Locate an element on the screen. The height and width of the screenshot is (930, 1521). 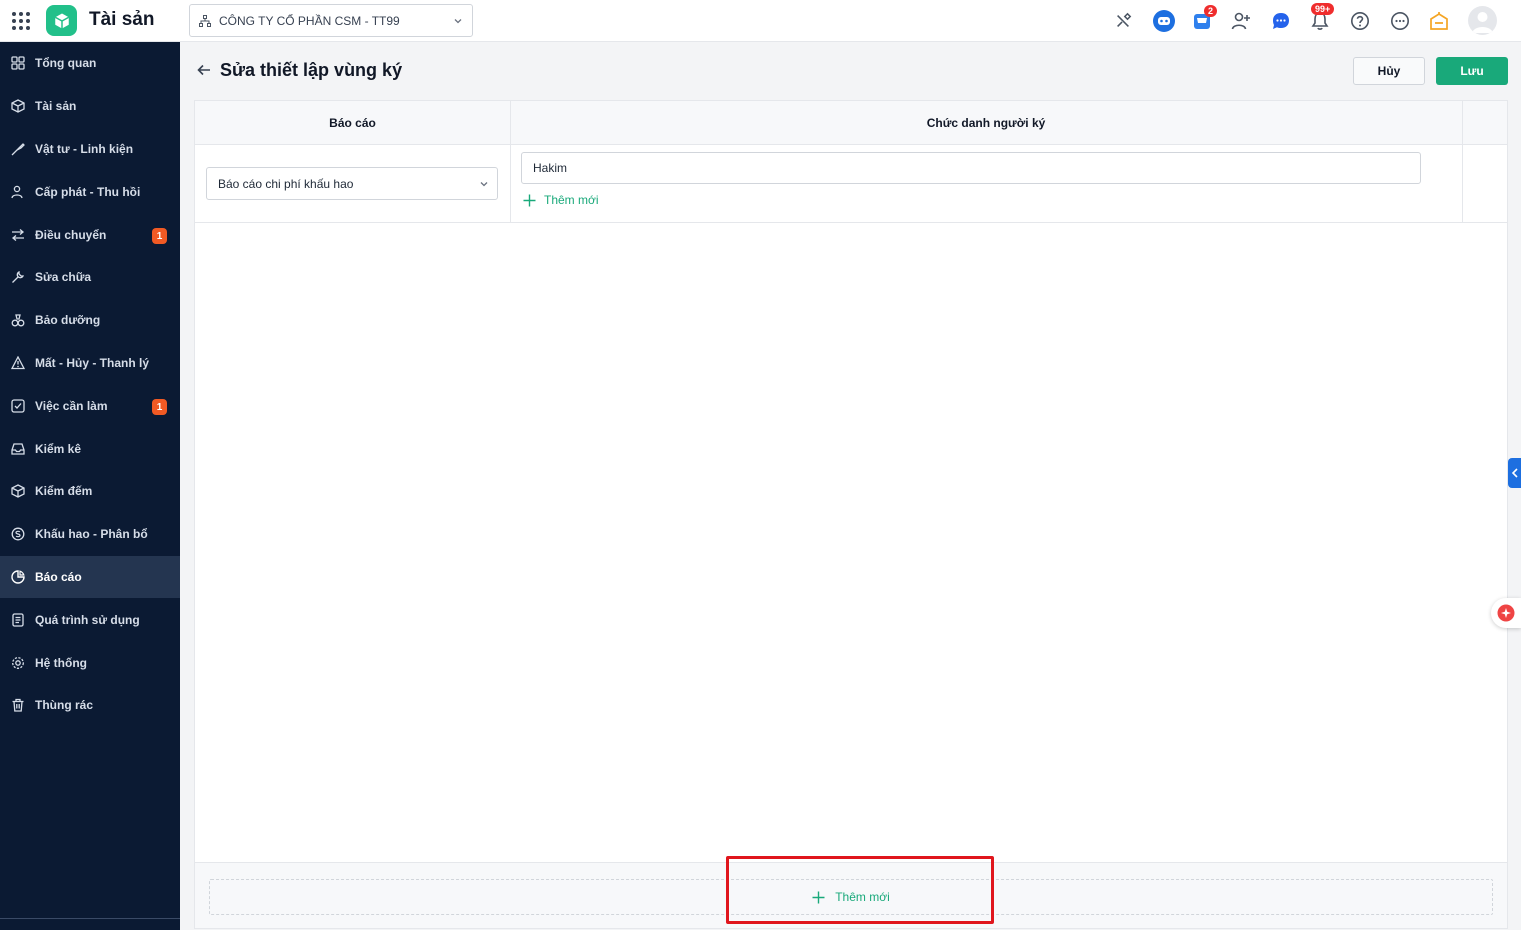
bot-assistant-icon is located at coordinates (1164, 21).